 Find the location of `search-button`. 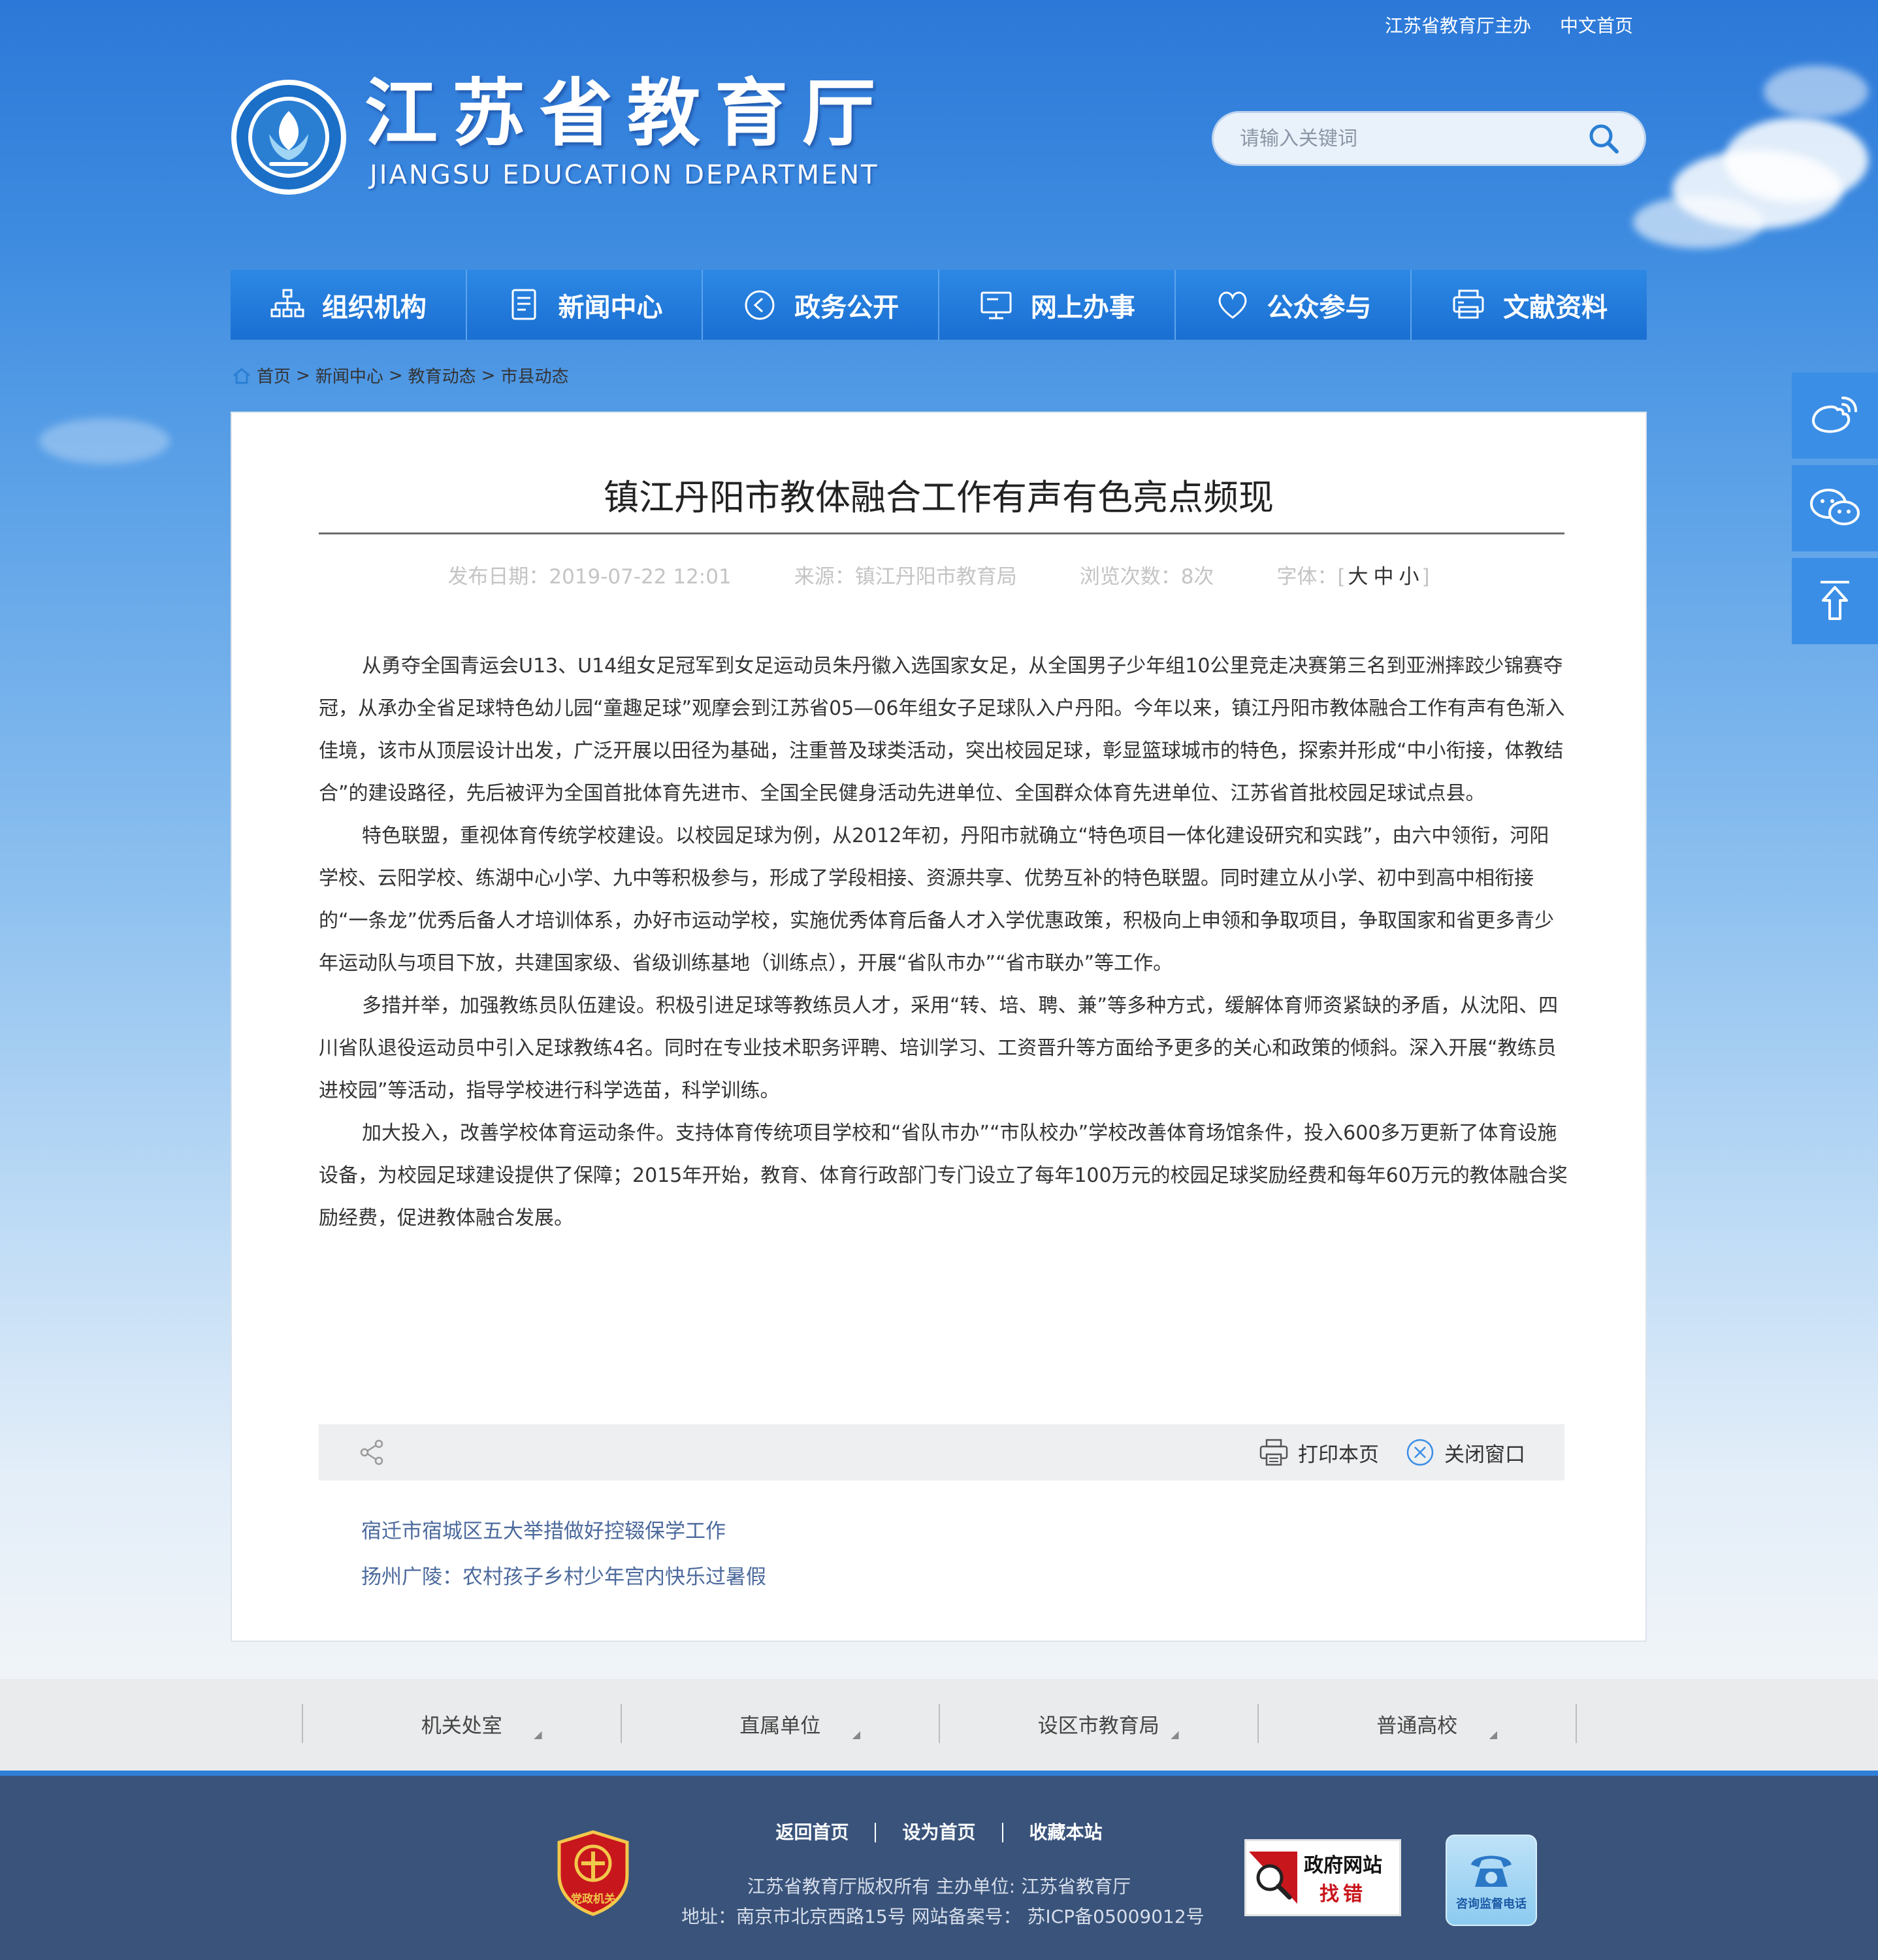

search-button is located at coordinates (1603, 138).